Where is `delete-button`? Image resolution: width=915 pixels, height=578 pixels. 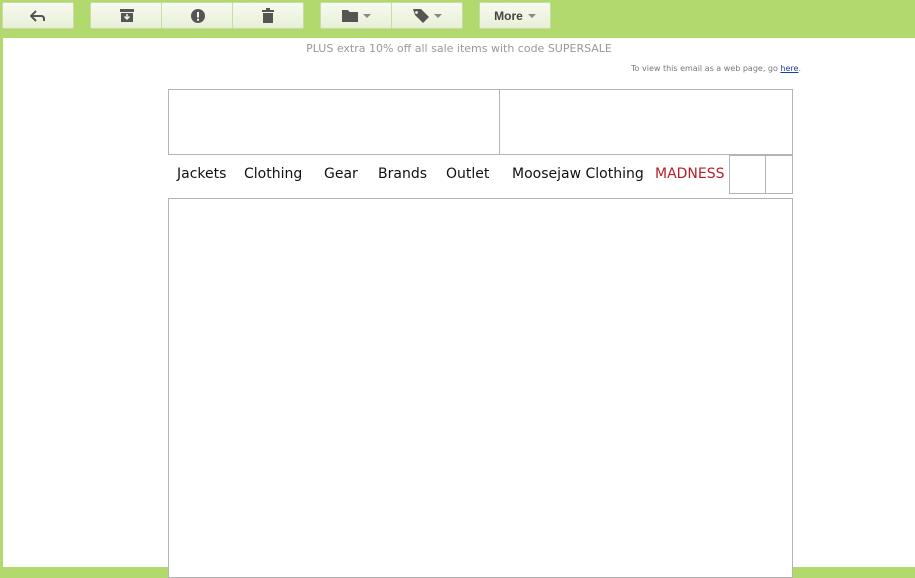 delete-button is located at coordinates (268, 15).